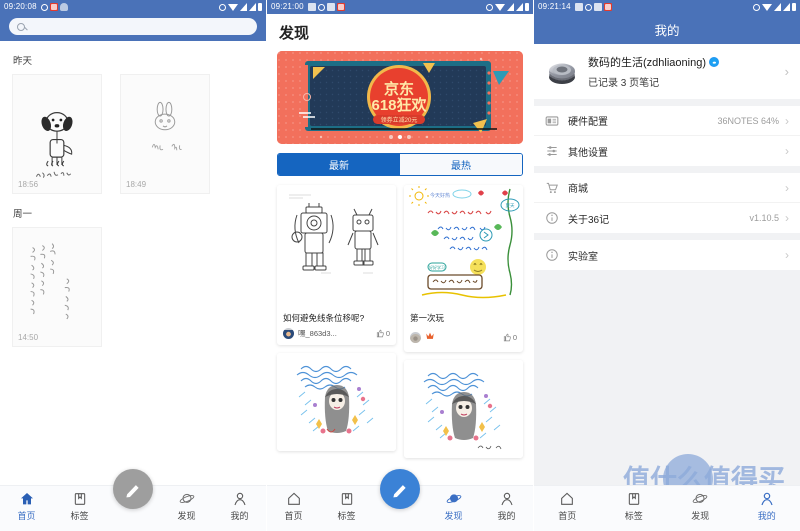 This screenshot has width=800, height=531. Describe the element at coordinates (165, 134) in the screenshot. I see `note-card: 18:49` at that location.